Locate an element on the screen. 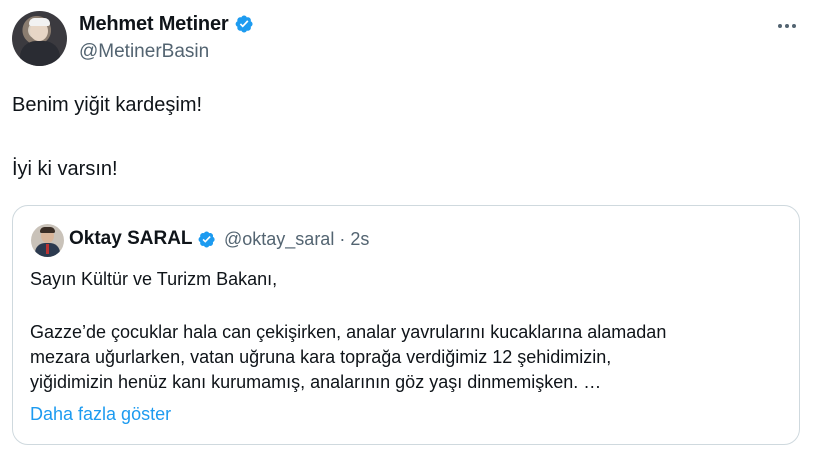 This screenshot has width=820, height=453. more-options-icon is located at coordinates (787, 26).